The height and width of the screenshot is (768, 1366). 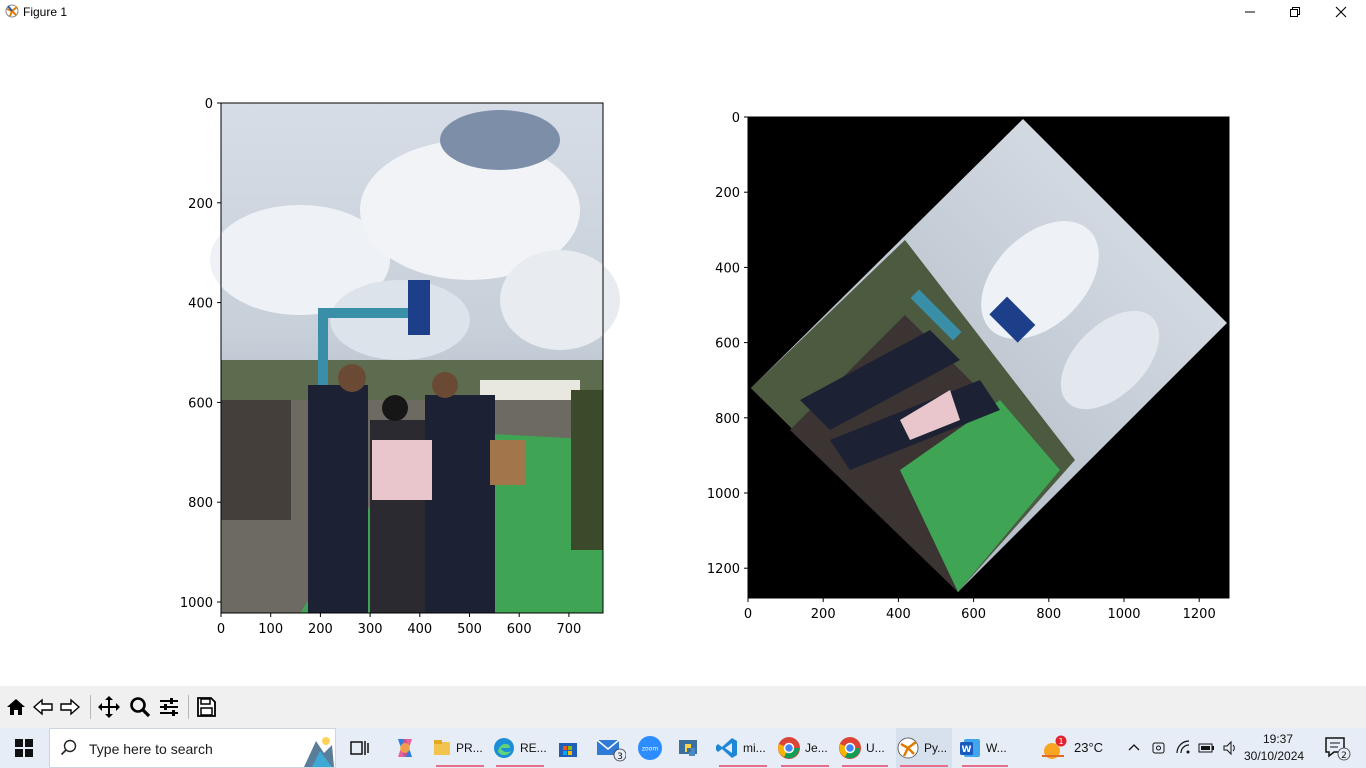 What do you see at coordinates (823, 614) in the screenshot?
I see `x-tick-label: 200` at bounding box center [823, 614].